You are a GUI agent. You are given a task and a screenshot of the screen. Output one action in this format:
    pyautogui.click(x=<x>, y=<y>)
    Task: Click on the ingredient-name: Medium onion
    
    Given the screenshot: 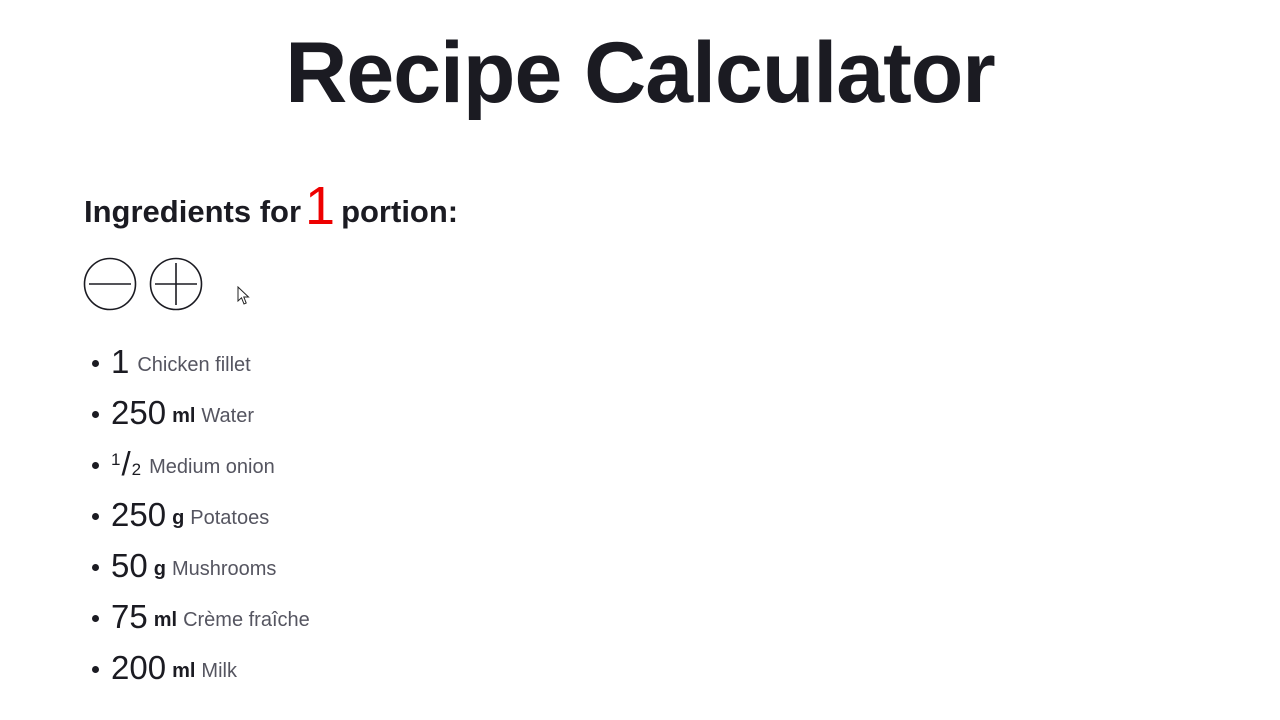 What is the action you would take?
    pyautogui.click(x=212, y=467)
    